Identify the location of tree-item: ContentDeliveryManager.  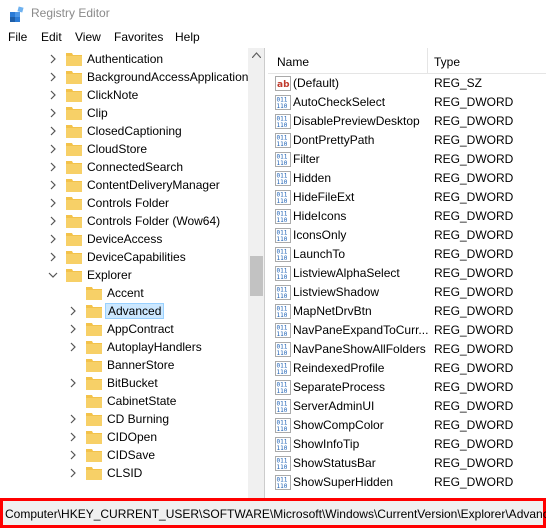
(124, 185).